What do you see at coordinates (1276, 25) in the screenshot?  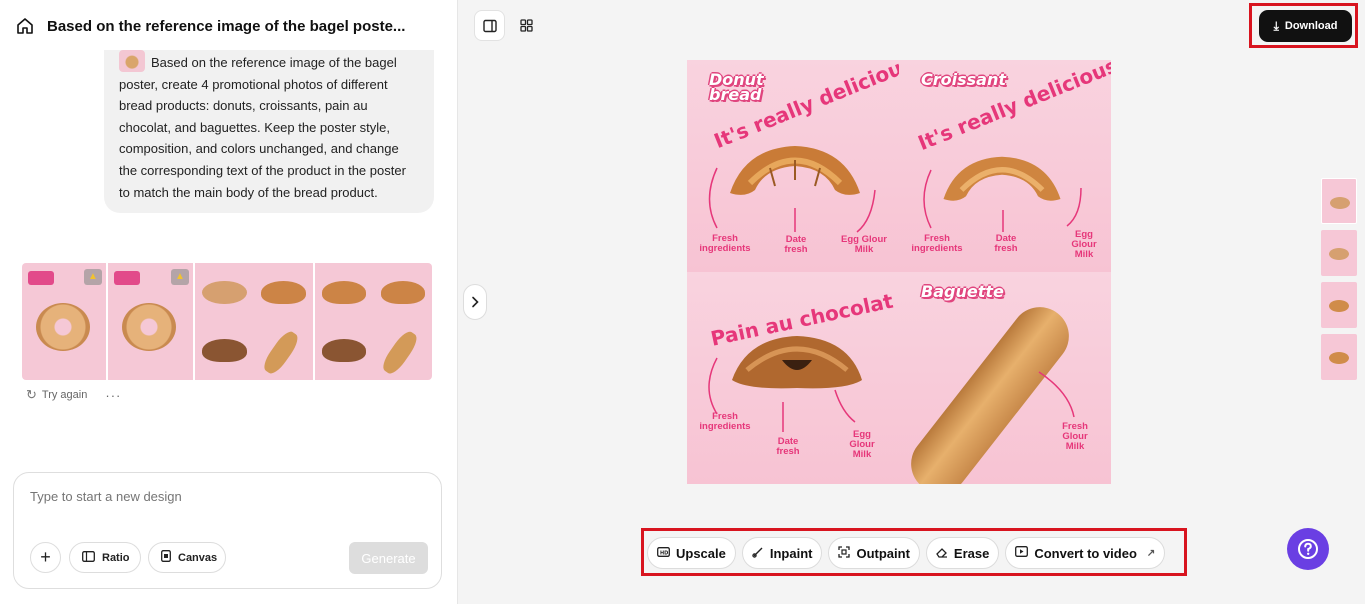 I see `download-icon: ⤓` at bounding box center [1276, 25].